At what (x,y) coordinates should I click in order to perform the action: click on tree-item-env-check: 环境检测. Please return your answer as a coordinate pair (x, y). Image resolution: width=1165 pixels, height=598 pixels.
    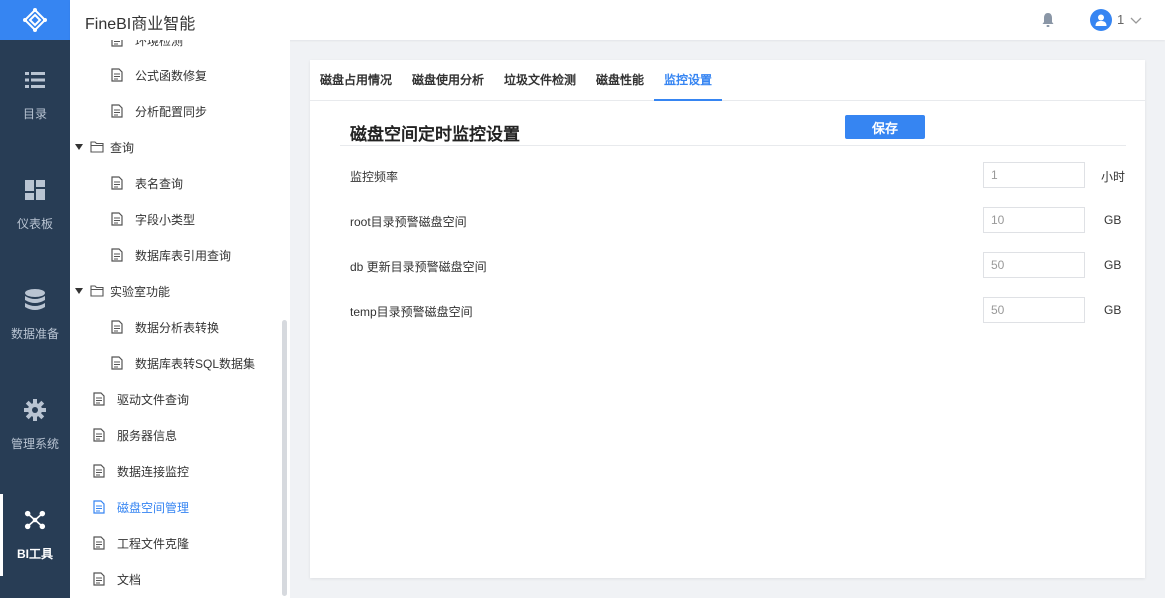
    Looking at the image, I should click on (146, 45).